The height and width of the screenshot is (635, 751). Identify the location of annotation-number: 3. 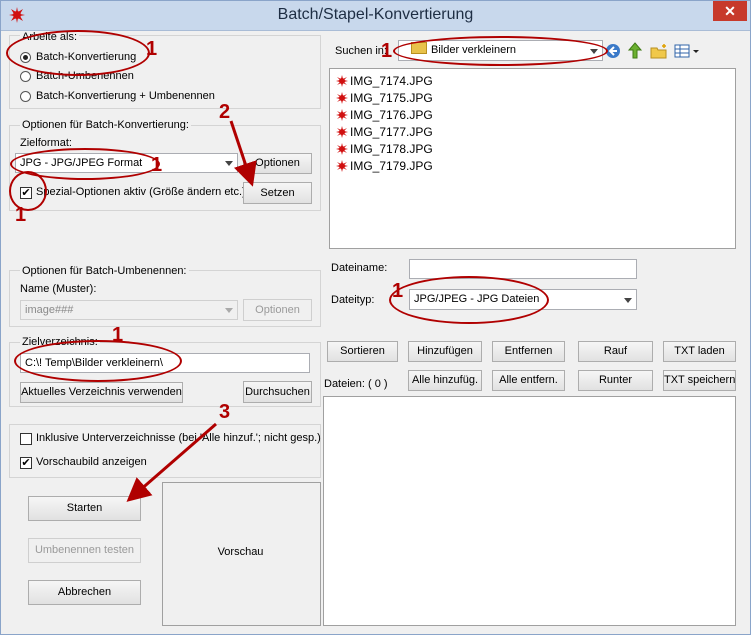
(225, 412).